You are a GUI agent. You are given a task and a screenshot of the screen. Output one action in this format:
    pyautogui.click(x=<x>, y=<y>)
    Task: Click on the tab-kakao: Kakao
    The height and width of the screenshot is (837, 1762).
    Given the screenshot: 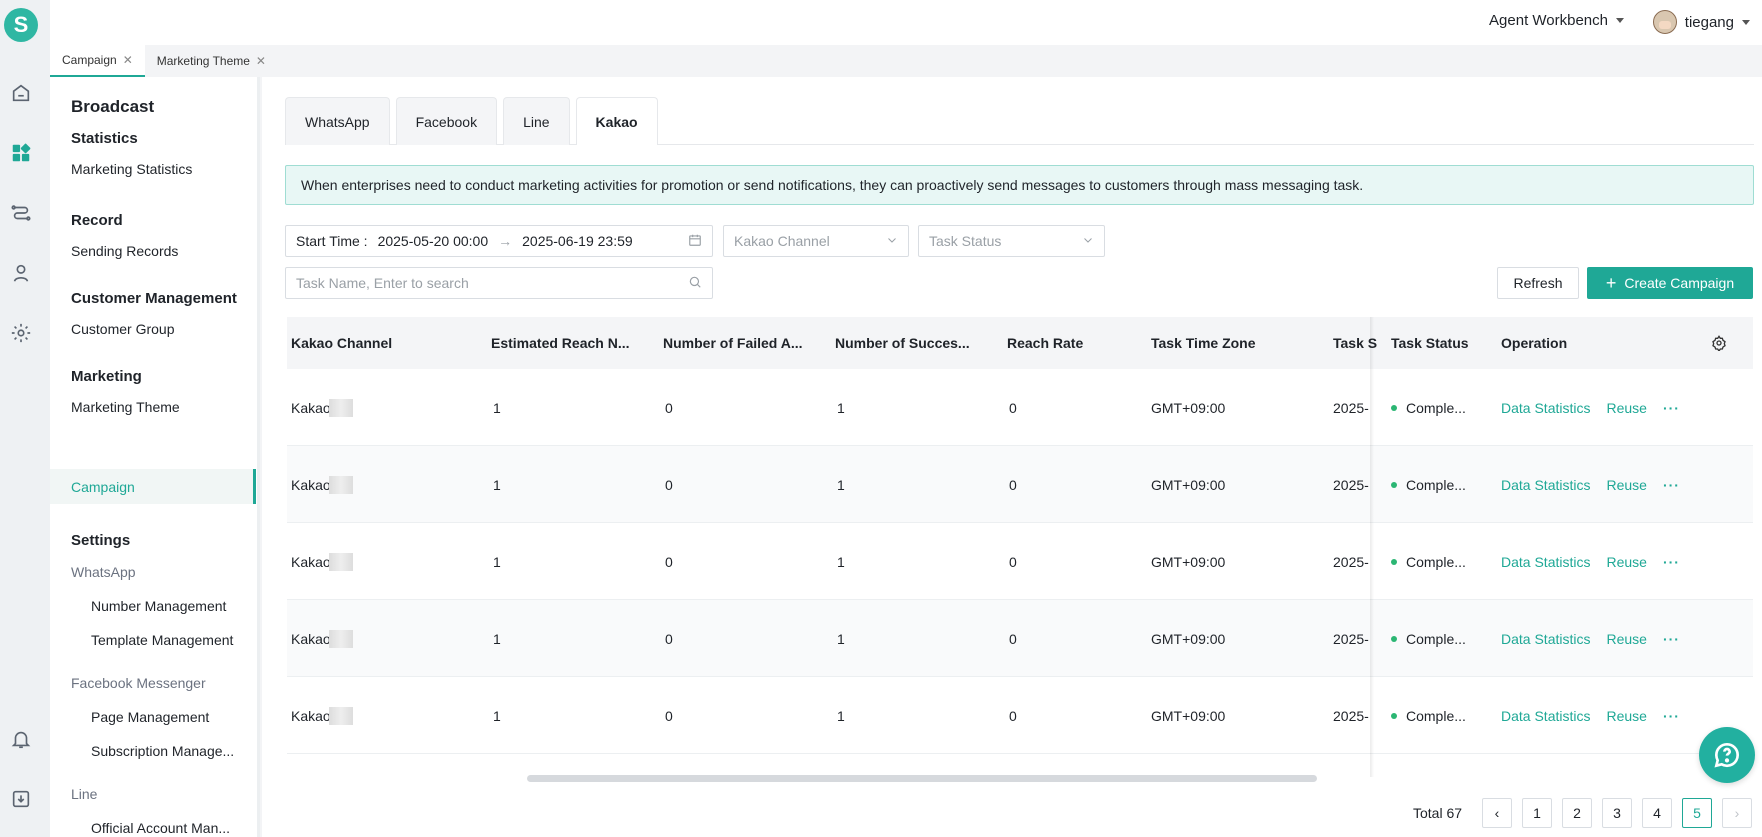 What is the action you would take?
    pyautogui.click(x=616, y=121)
    